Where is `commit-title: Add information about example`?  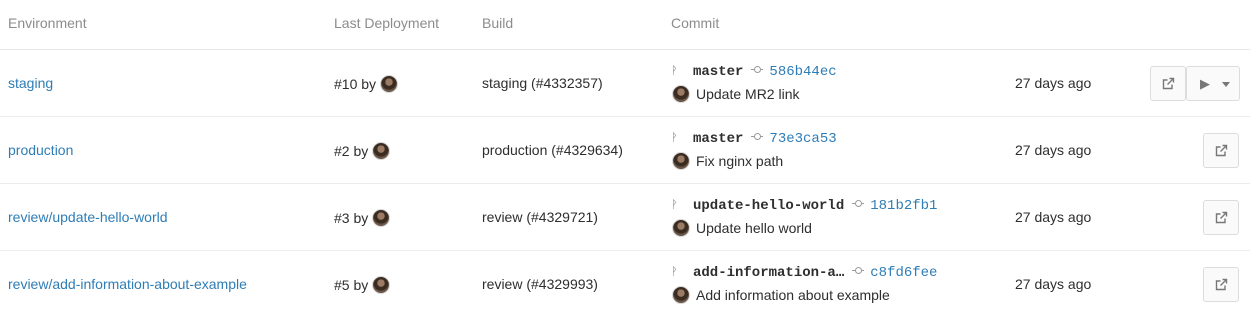
commit-title: Add information about example is located at coordinates (780, 295).